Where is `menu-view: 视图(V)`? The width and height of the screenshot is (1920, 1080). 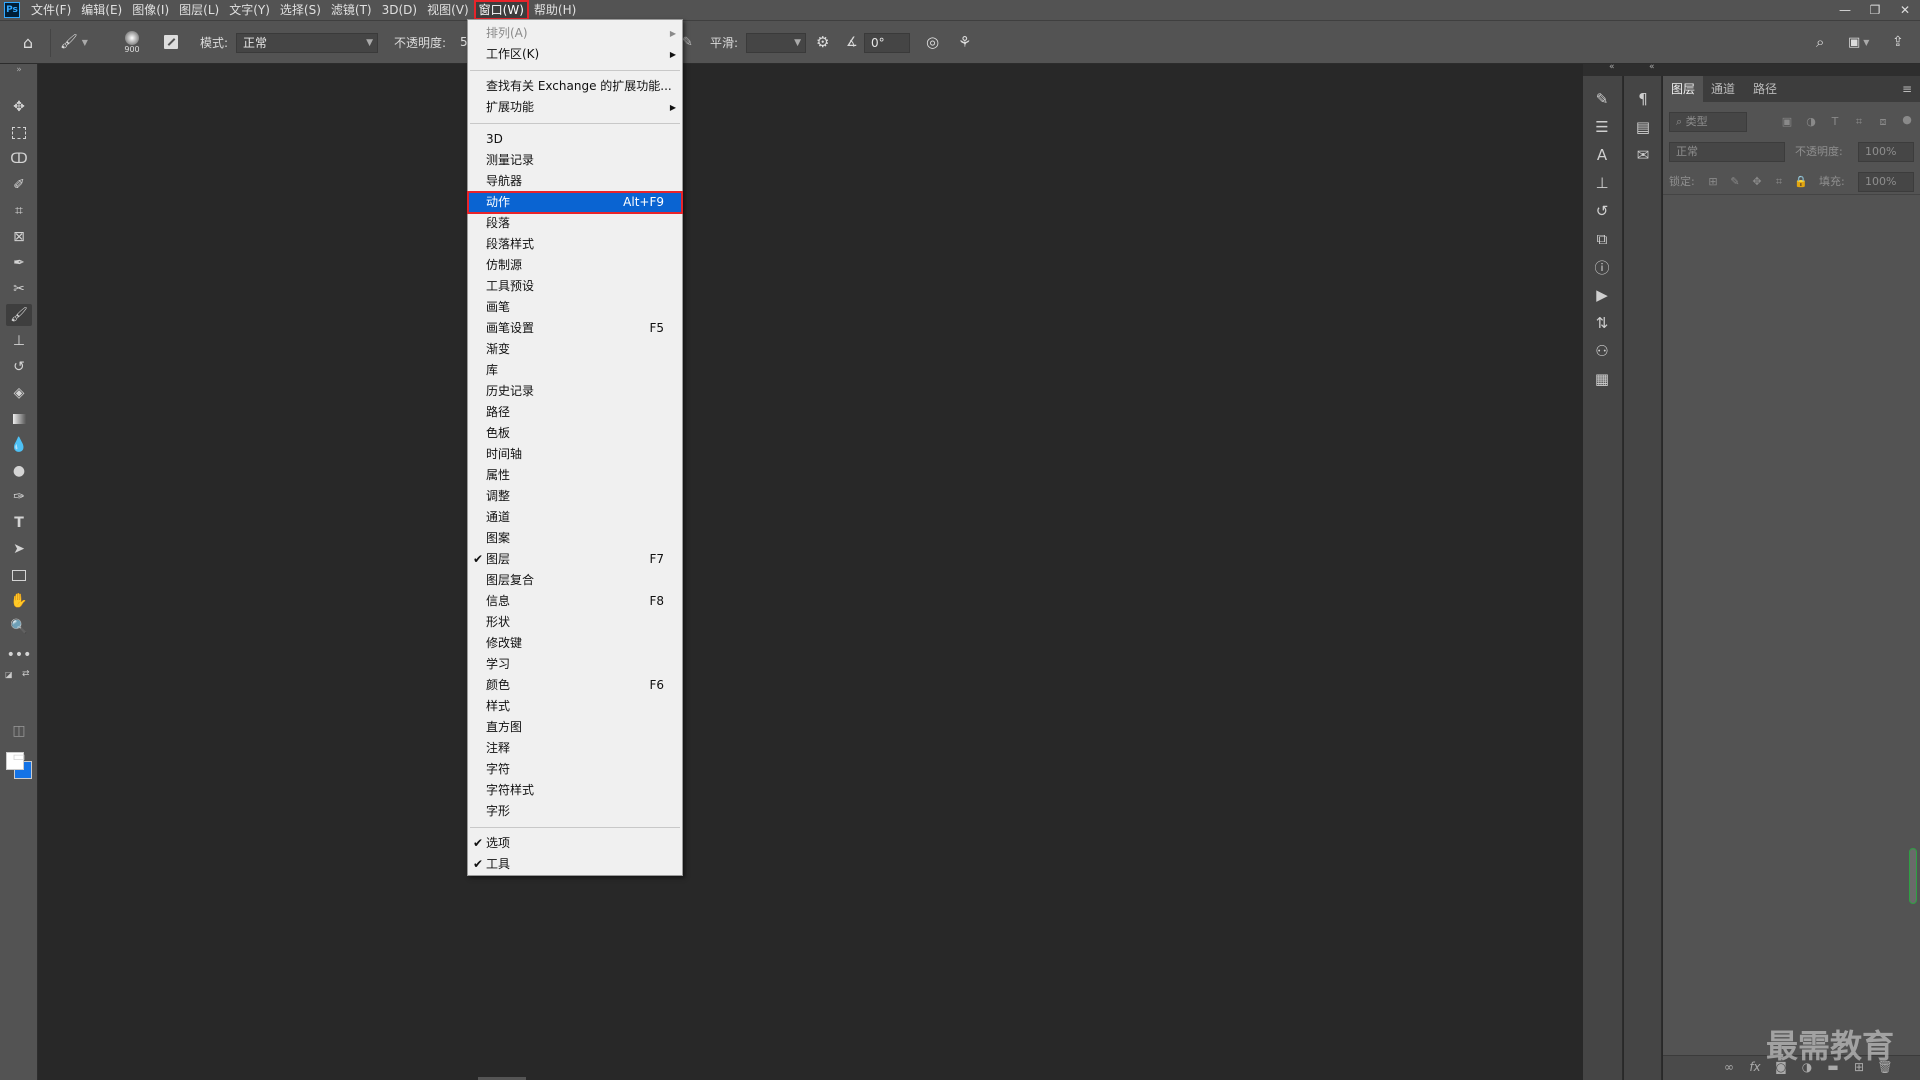
menu-view: 视图(V) is located at coordinates (448, 10).